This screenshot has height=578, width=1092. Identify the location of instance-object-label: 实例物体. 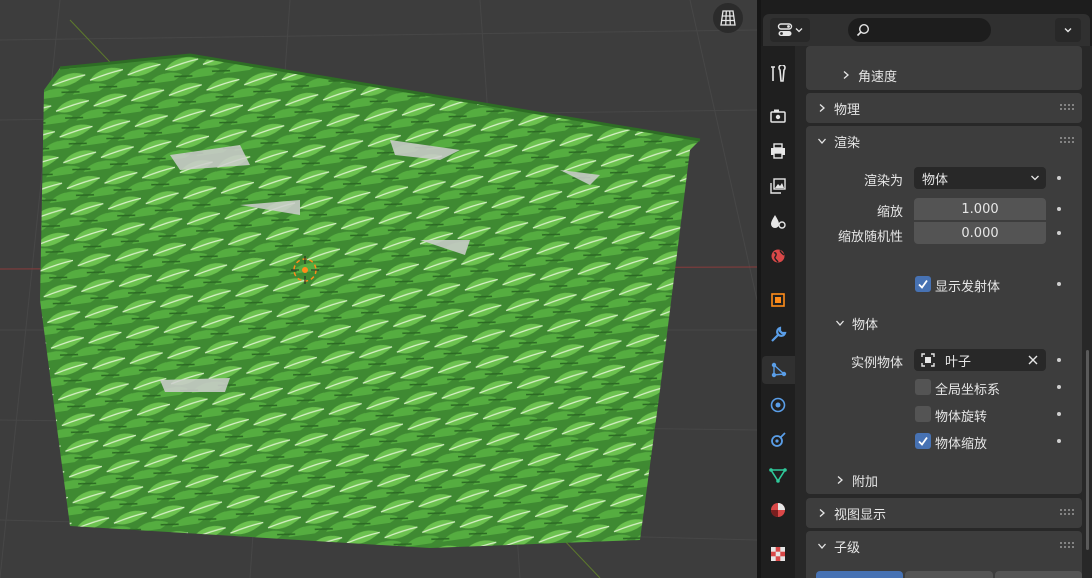
(876, 363).